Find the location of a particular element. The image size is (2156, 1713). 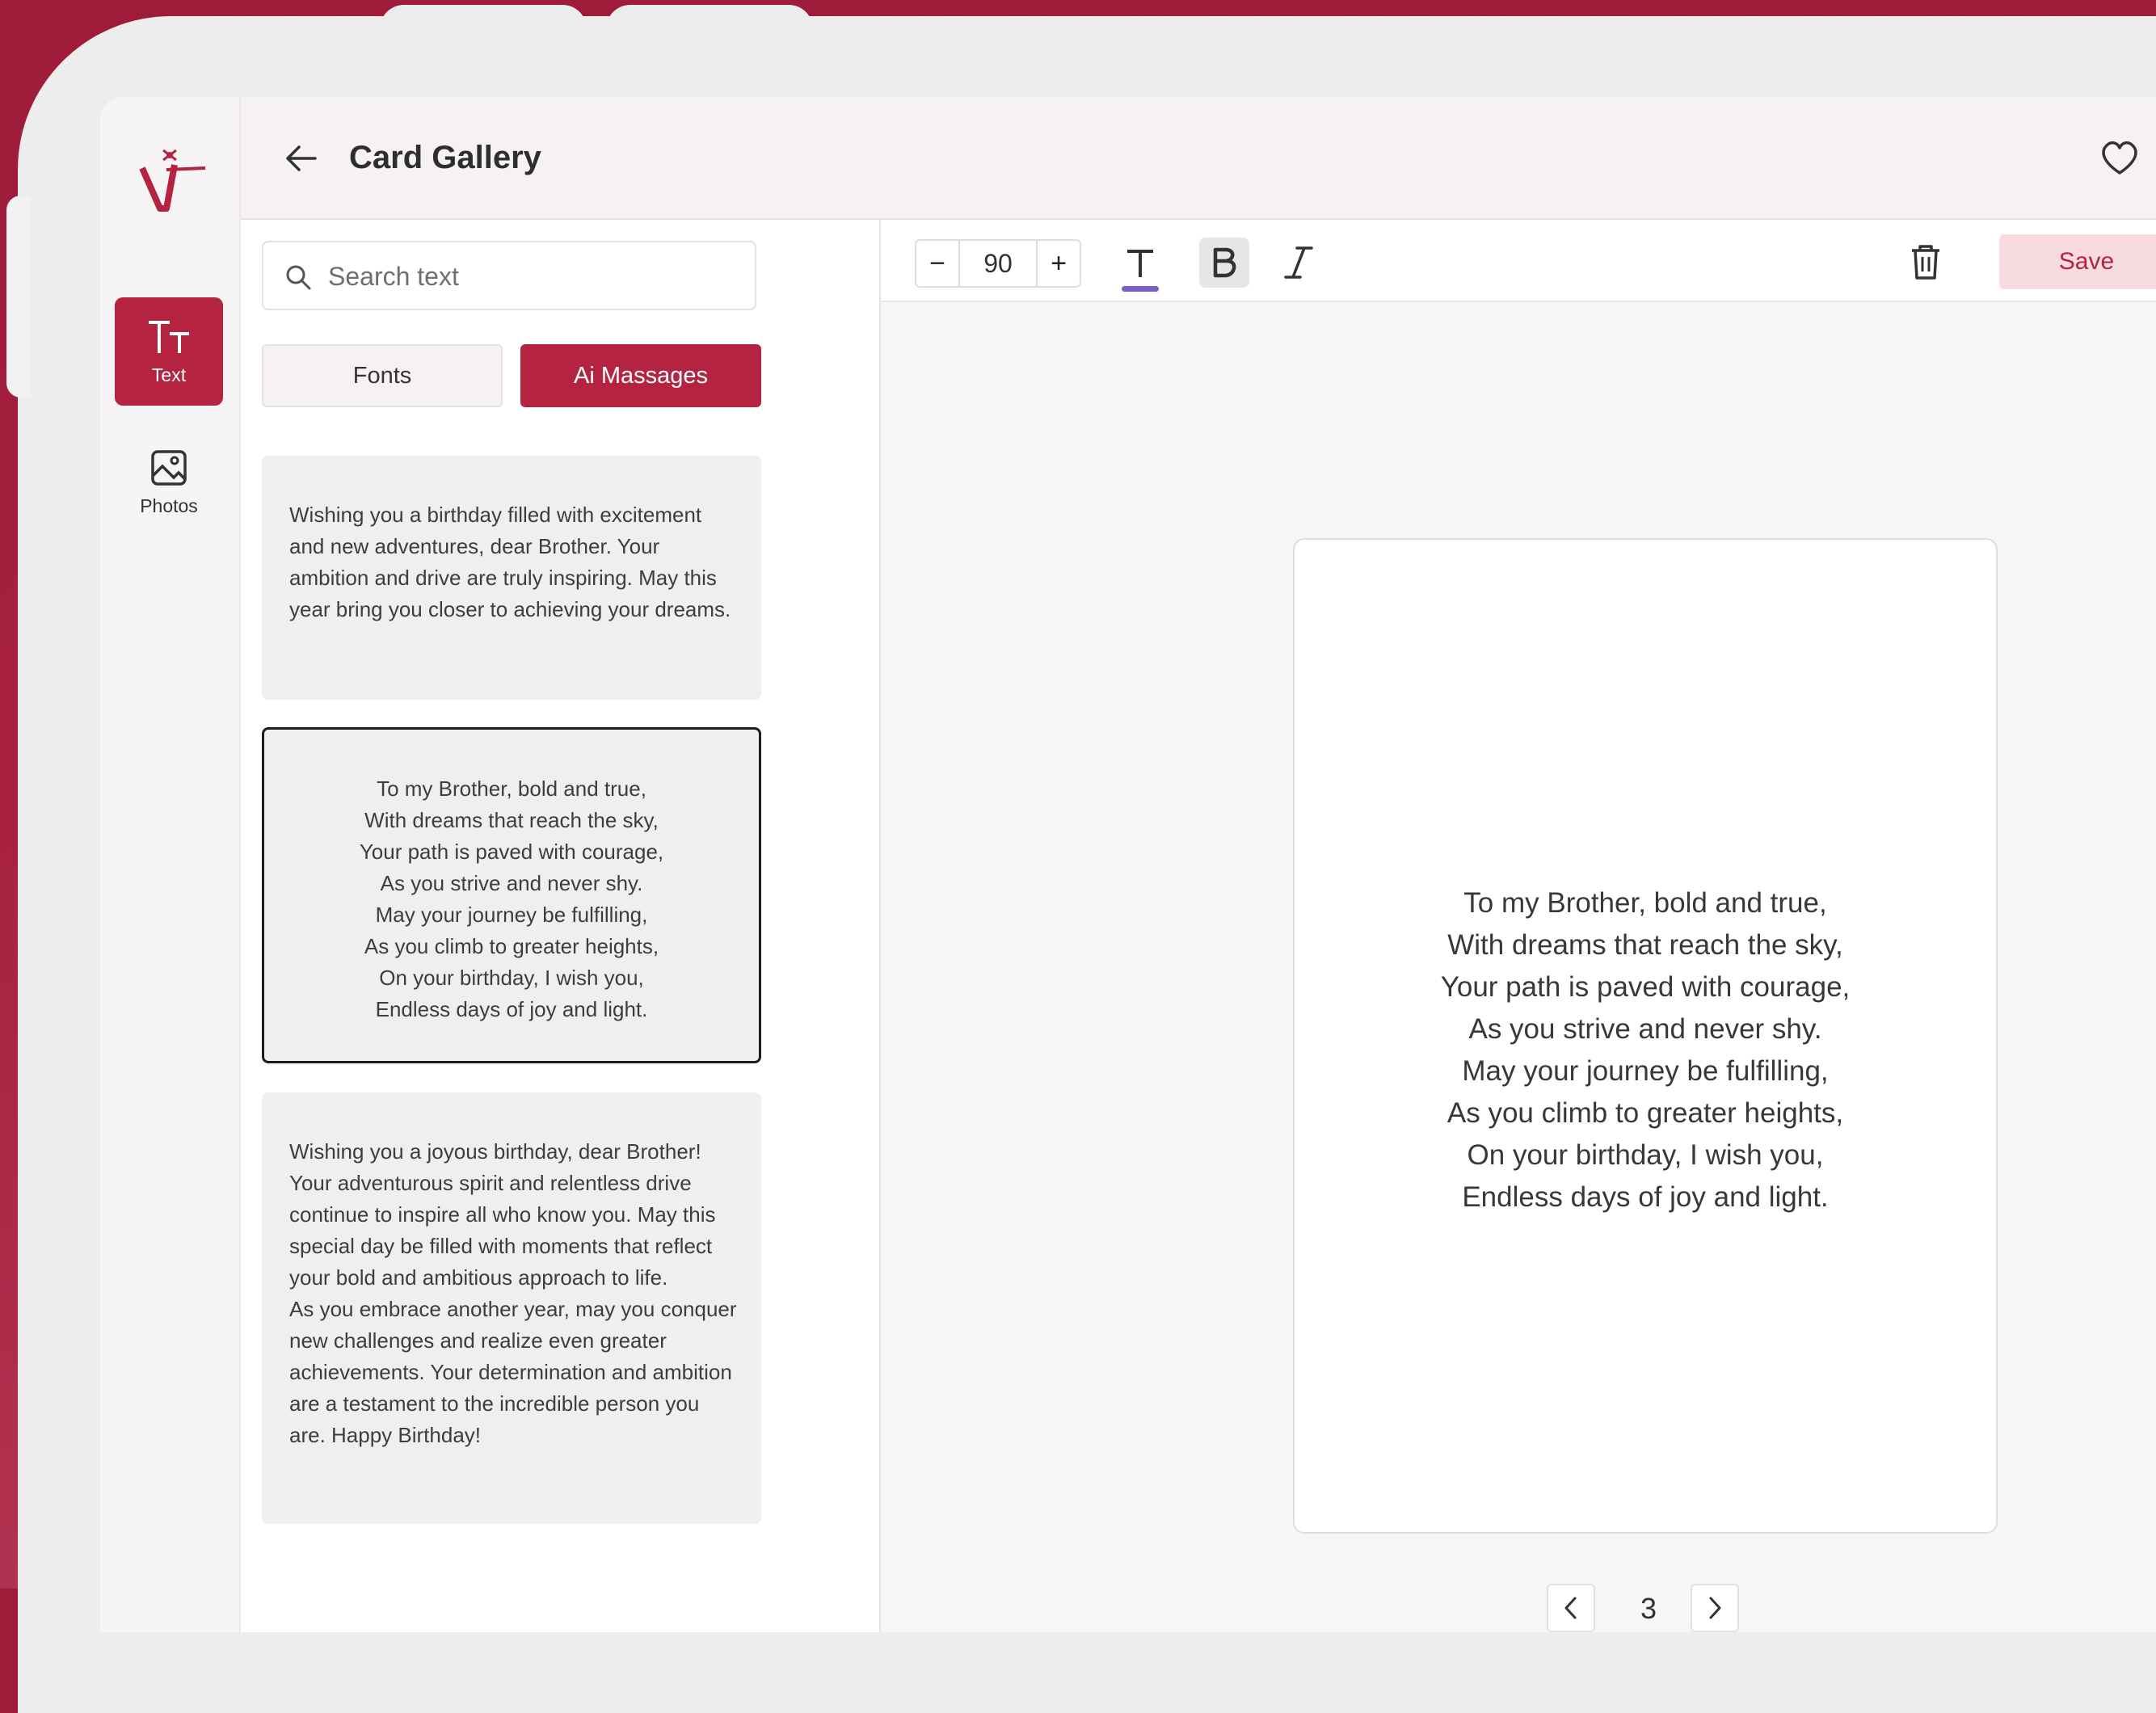

text-color-icon is located at coordinates (1140, 263).